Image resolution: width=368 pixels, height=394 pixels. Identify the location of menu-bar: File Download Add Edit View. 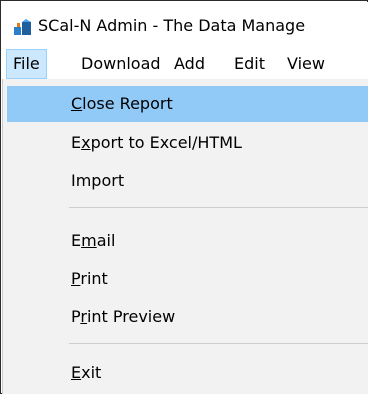
(185, 64).